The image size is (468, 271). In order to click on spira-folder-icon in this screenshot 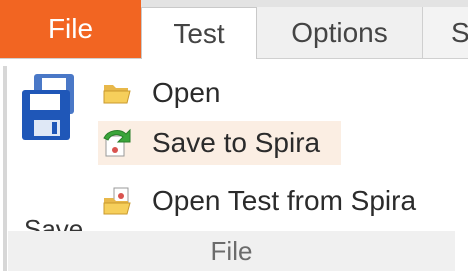, I will do `click(120, 201)`.